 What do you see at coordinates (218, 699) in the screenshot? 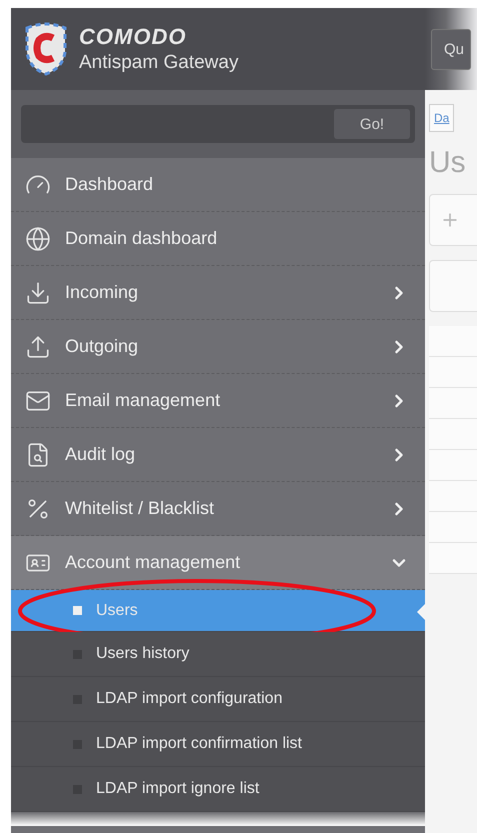
I see `submenu-item: LDAP import configuration` at bounding box center [218, 699].